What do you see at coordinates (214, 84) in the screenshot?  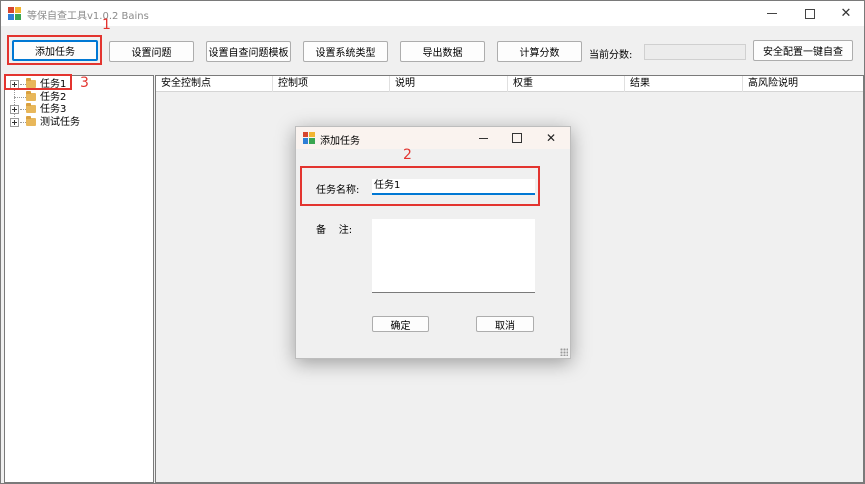 I see `column-header: 安全控制点` at bounding box center [214, 84].